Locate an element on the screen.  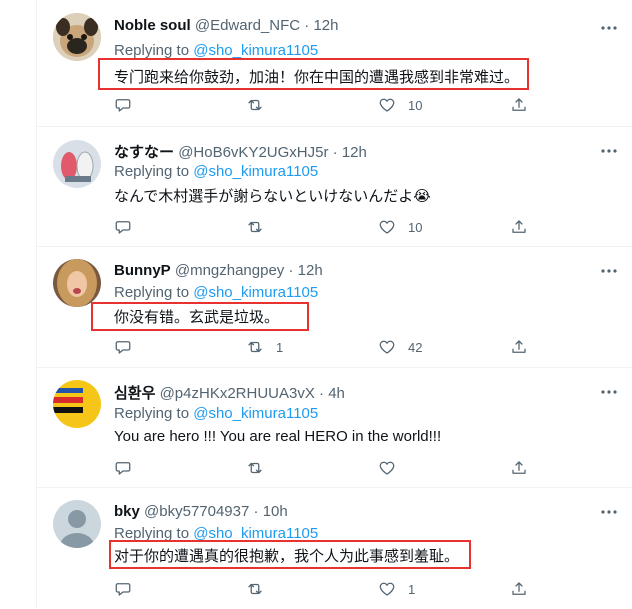
tweet-text: なんで木村選手が謝らないといけないんだよ😭 is located at coordinates (272, 196).